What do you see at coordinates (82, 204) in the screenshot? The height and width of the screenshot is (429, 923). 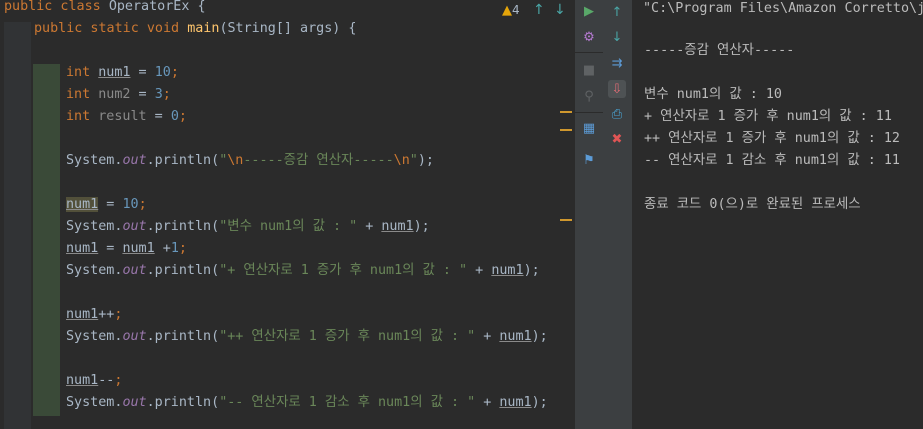 I see `variable-highlighted: num1` at bounding box center [82, 204].